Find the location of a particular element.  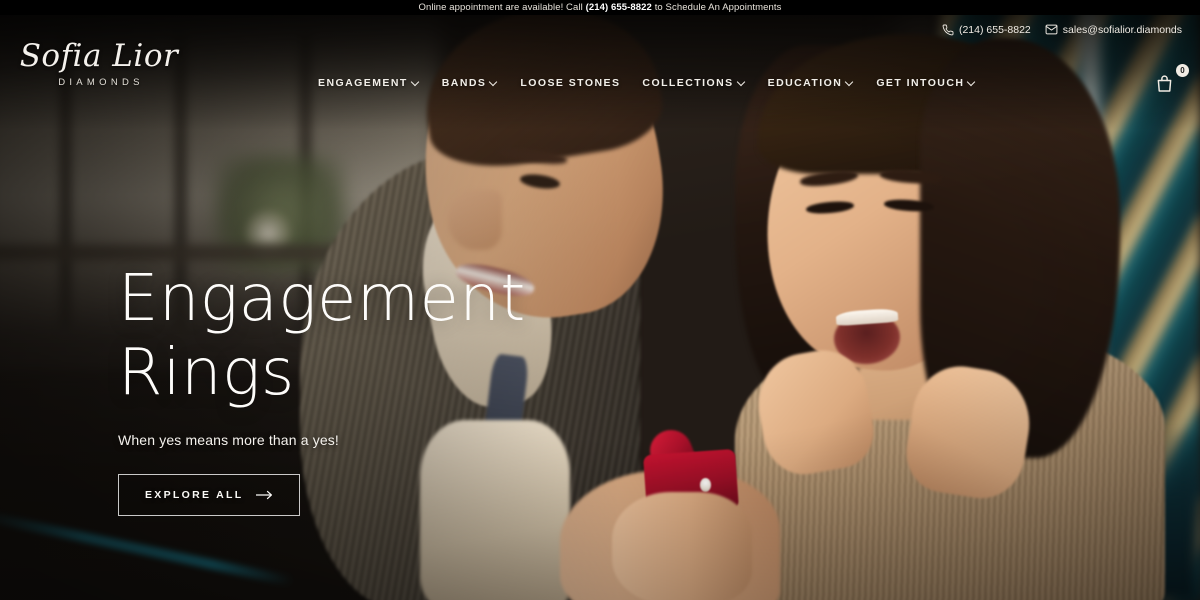

header-contact-strip: (214) 655-8822 sales@sofialior.diamonds is located at coordinates (1062, 29).